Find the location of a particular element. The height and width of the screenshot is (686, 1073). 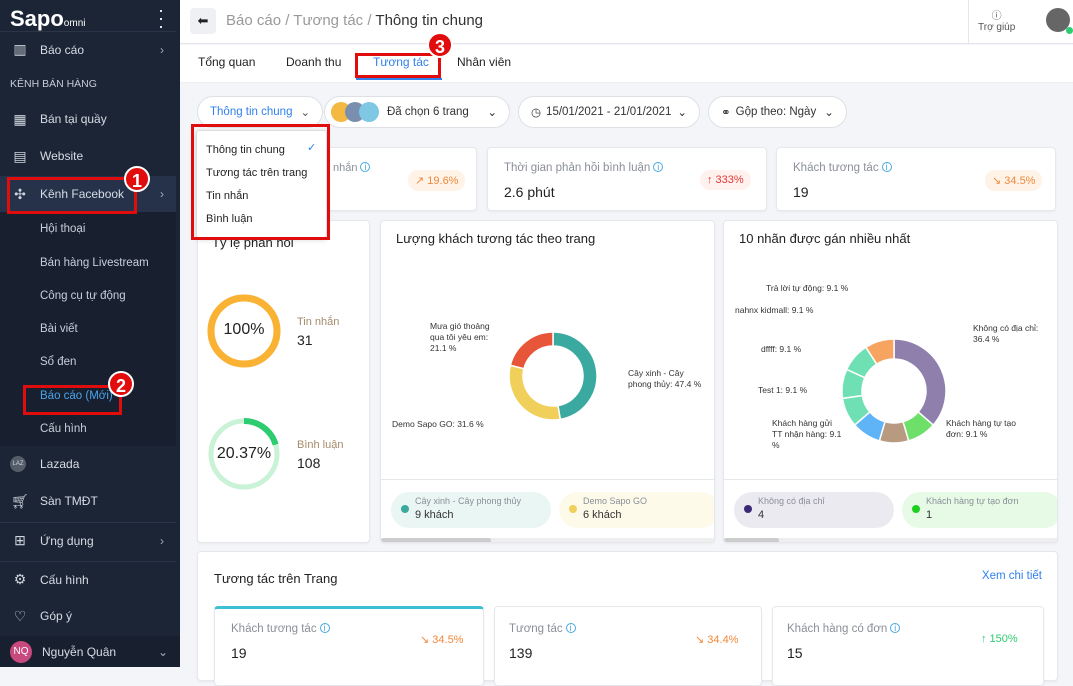

sidebar-item-apps: ⊞ Ứng dụng › is located at coordinates (88, 540).